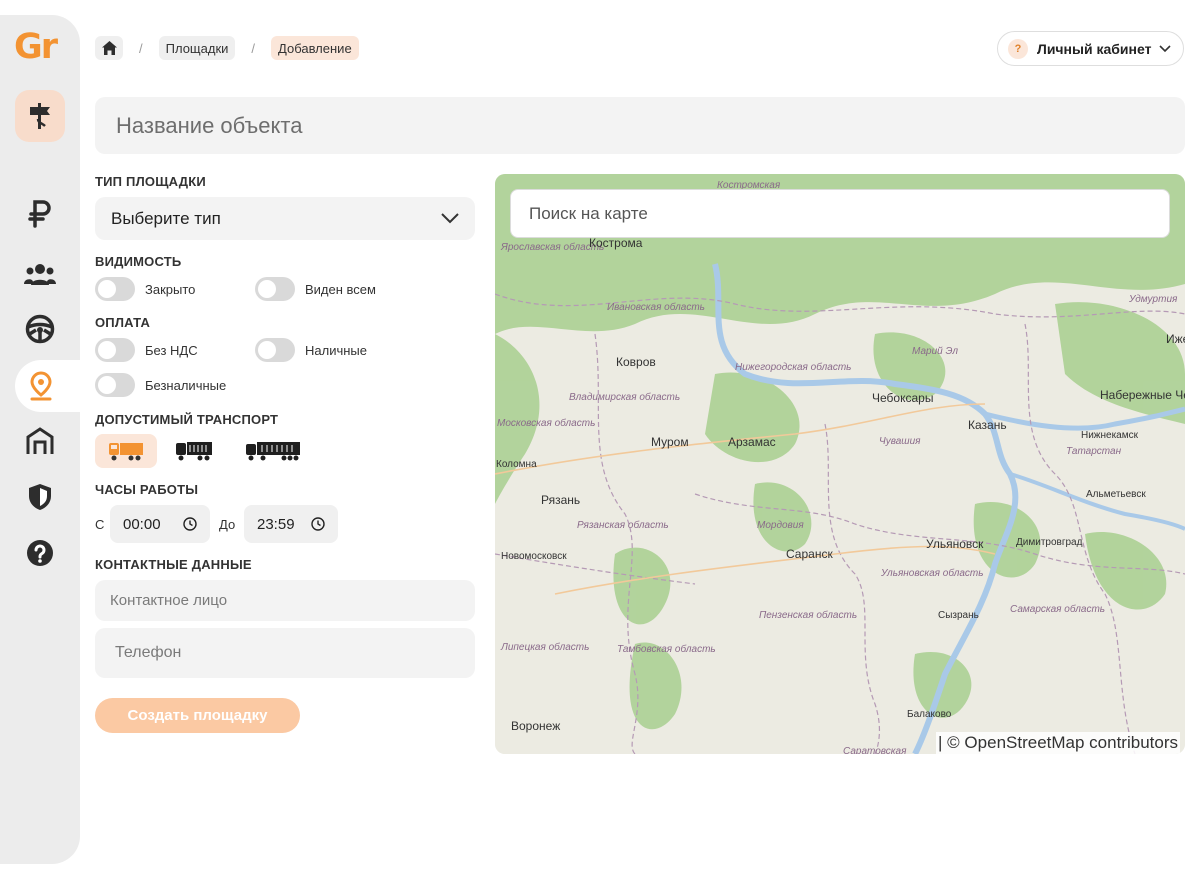  Describe the element at coordinates (285, 653) in the screenshot. I see `phone-input: Телефон` at that location.